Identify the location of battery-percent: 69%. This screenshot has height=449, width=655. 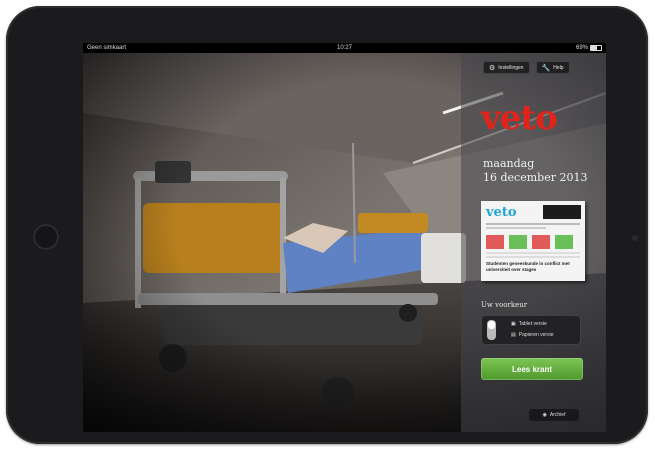
(581, 48).